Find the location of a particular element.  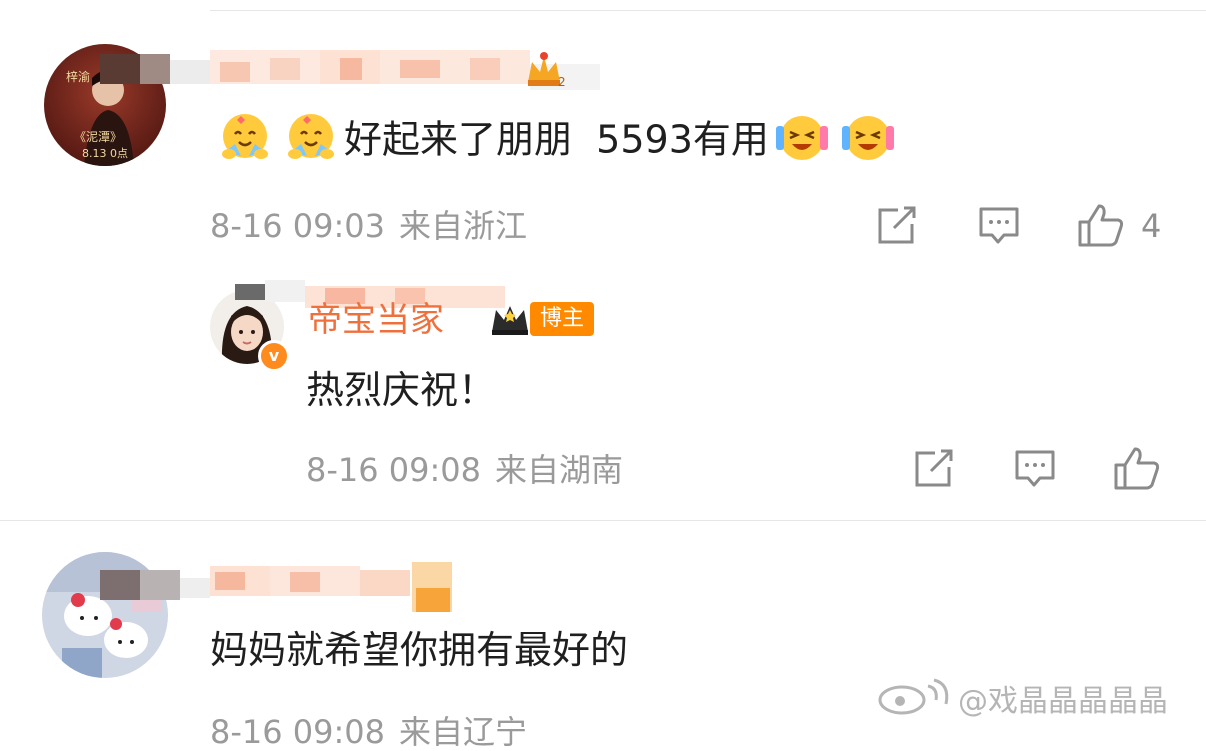

comment-text: 好起来了朋朋 5593有用 is located at coordinates (556, 142).